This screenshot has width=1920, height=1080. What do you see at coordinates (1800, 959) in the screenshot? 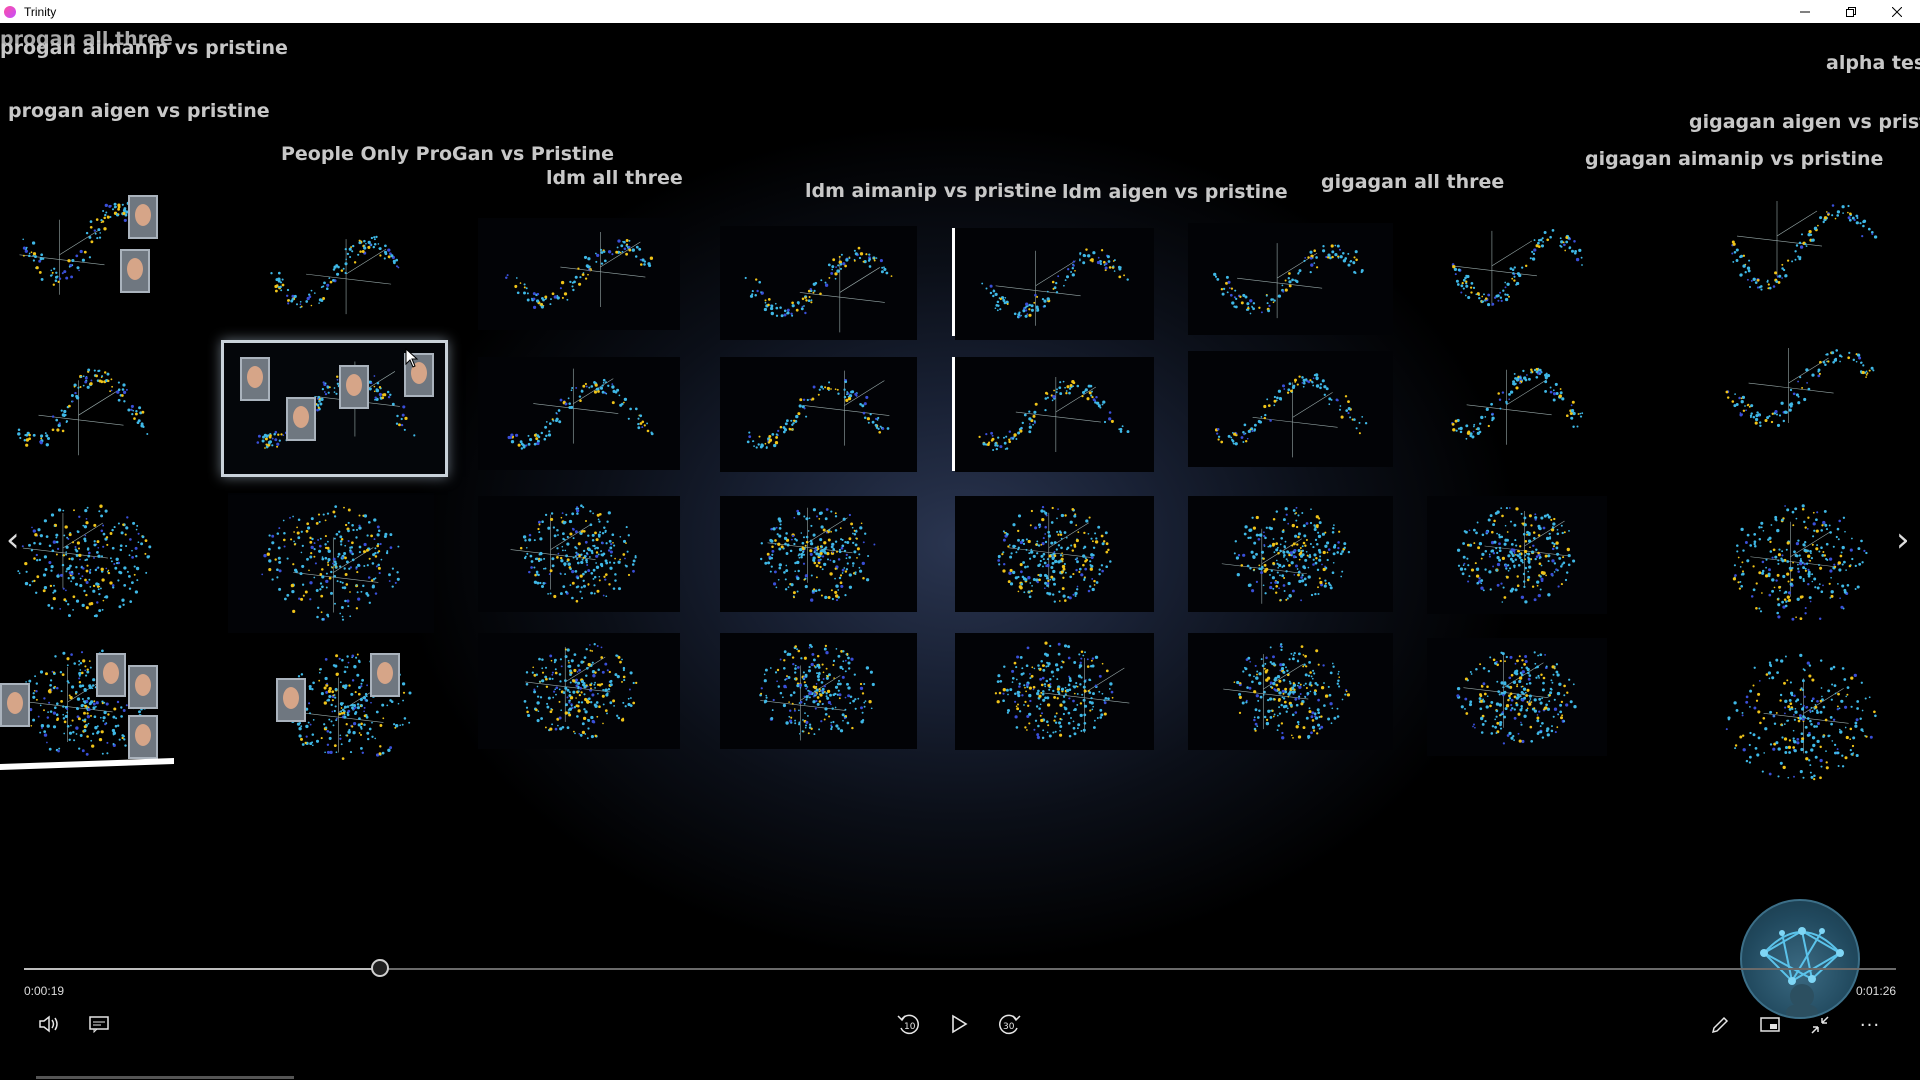
I see `assistant-avatar` at bounding box center [1800, 959].